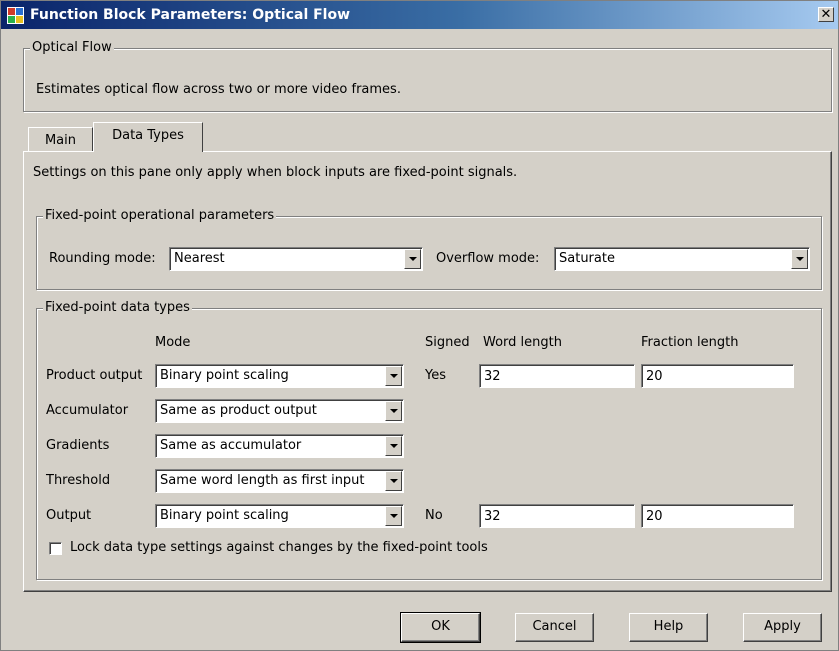  Describe the element at coordinates (173, 342) in the screenshot. I see `header-mode: Mode` at that location.